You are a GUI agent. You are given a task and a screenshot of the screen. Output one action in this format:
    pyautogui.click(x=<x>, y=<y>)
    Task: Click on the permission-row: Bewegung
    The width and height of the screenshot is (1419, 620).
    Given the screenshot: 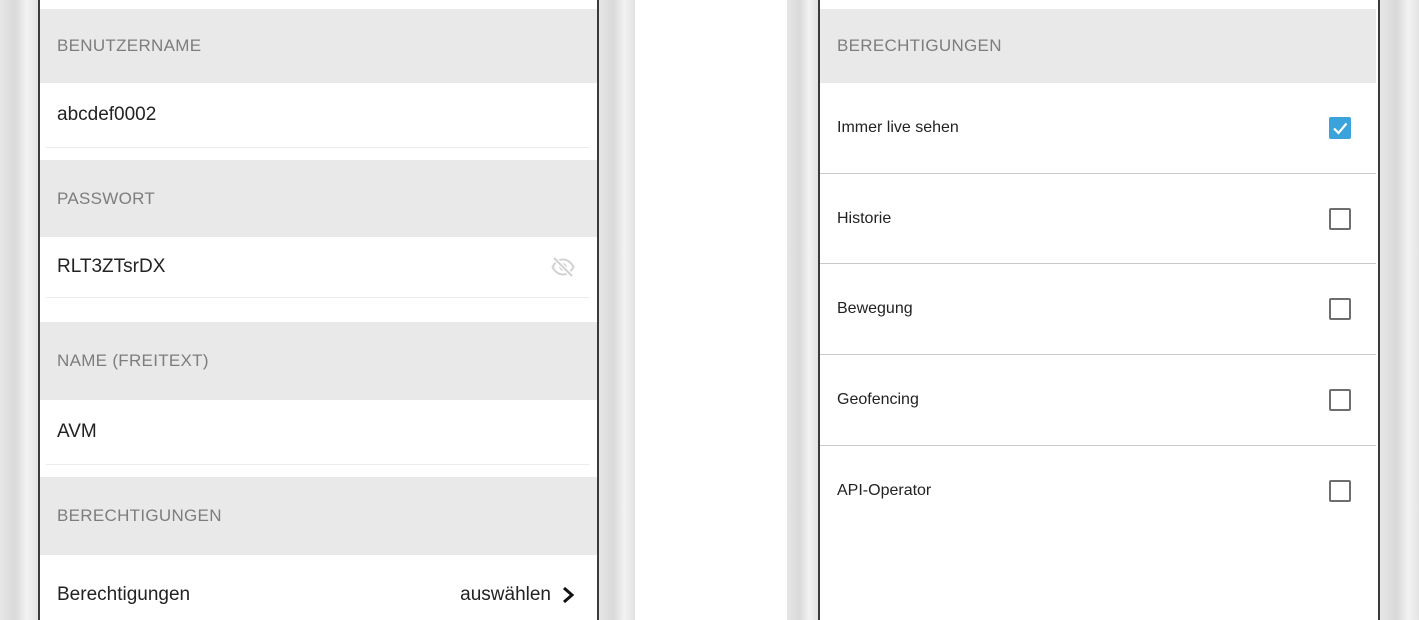 What is the action you would take?
    pyautogui.click(x=1098, y=309)
    